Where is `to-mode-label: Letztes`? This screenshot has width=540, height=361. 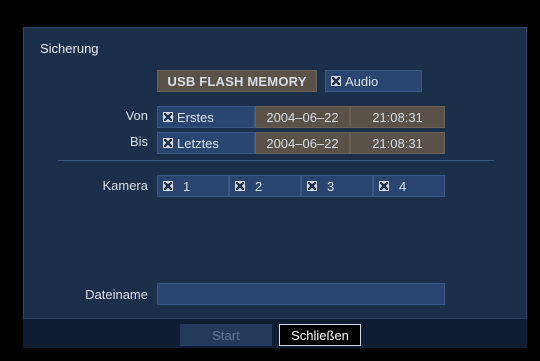
to-mode-label: Letztes is located at coordinates (198, 143).